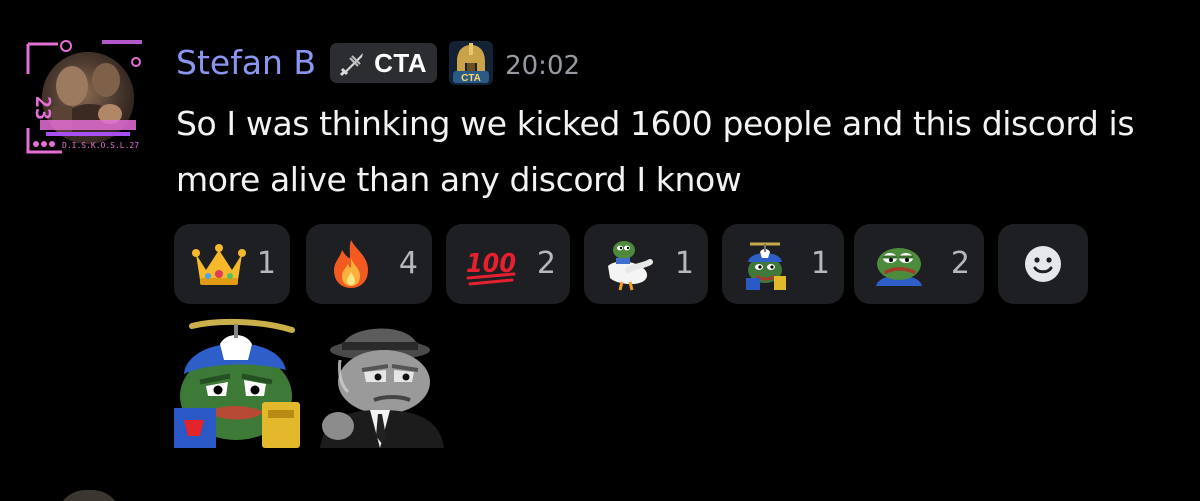 The width and height of the screenshot is (1200, 501). What do you see at coordinates (89, 495) in the screenshot?
I see `next-message-avatar` at bounding box center [89, 495].